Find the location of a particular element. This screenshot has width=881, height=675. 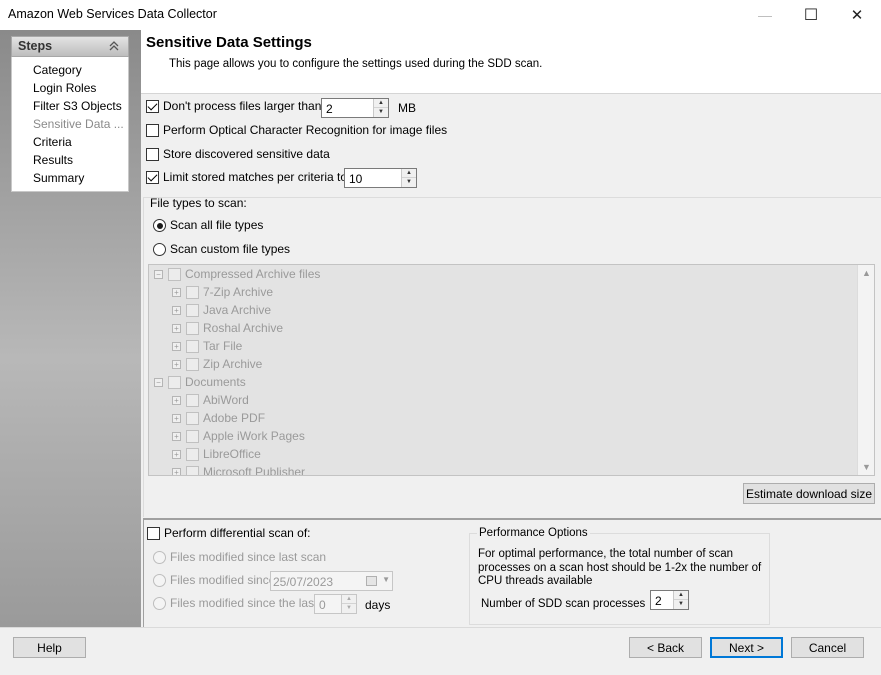

since-date-radio is located at coordinates (159, 580).